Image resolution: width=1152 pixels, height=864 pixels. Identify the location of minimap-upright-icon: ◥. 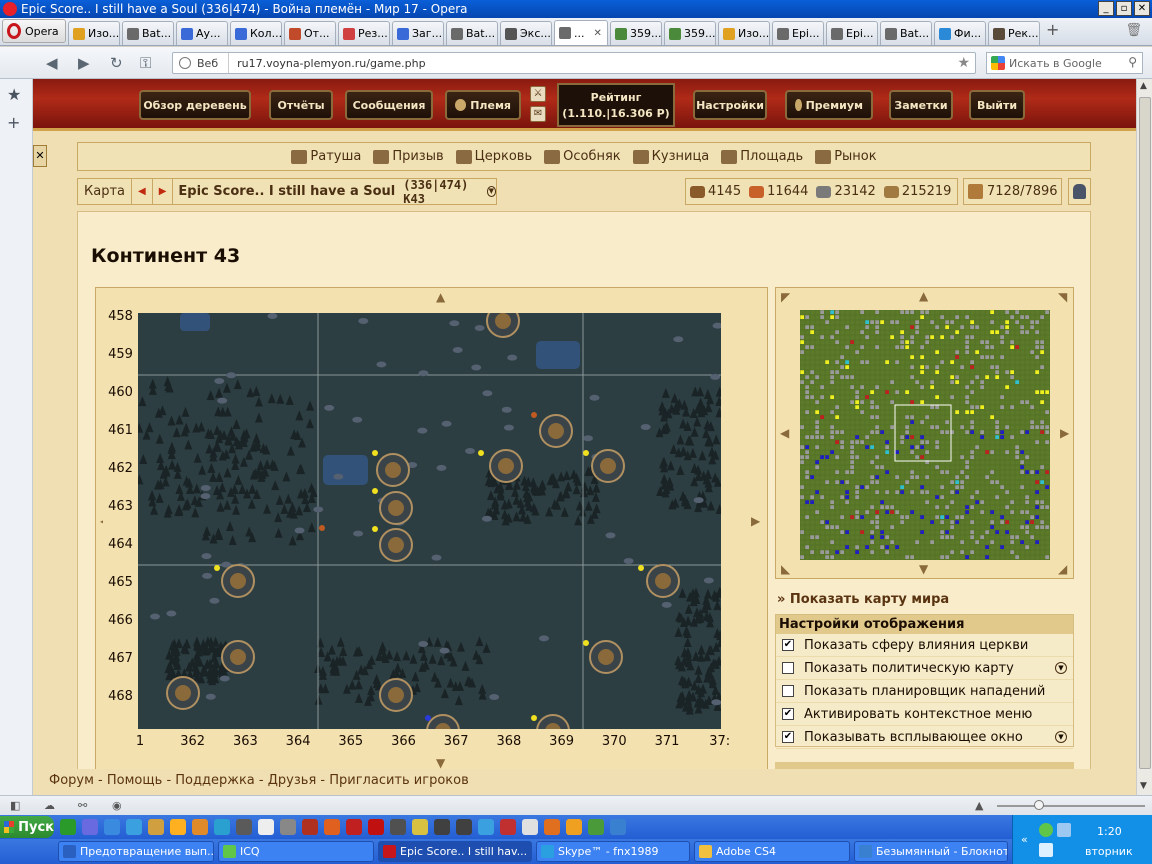
(1062, 297).